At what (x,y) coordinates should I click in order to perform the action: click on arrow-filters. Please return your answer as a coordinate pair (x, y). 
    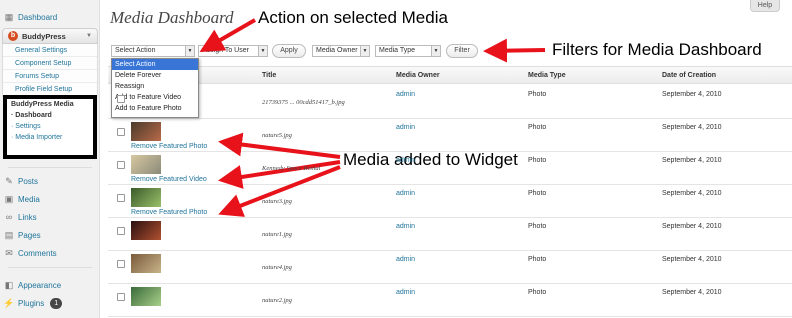
    Looking at the image, I should click on (514, 50).